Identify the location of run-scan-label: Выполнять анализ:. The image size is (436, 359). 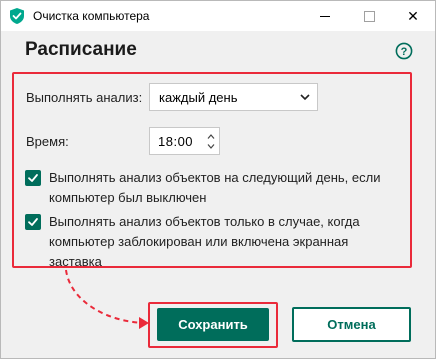
(84, 97).